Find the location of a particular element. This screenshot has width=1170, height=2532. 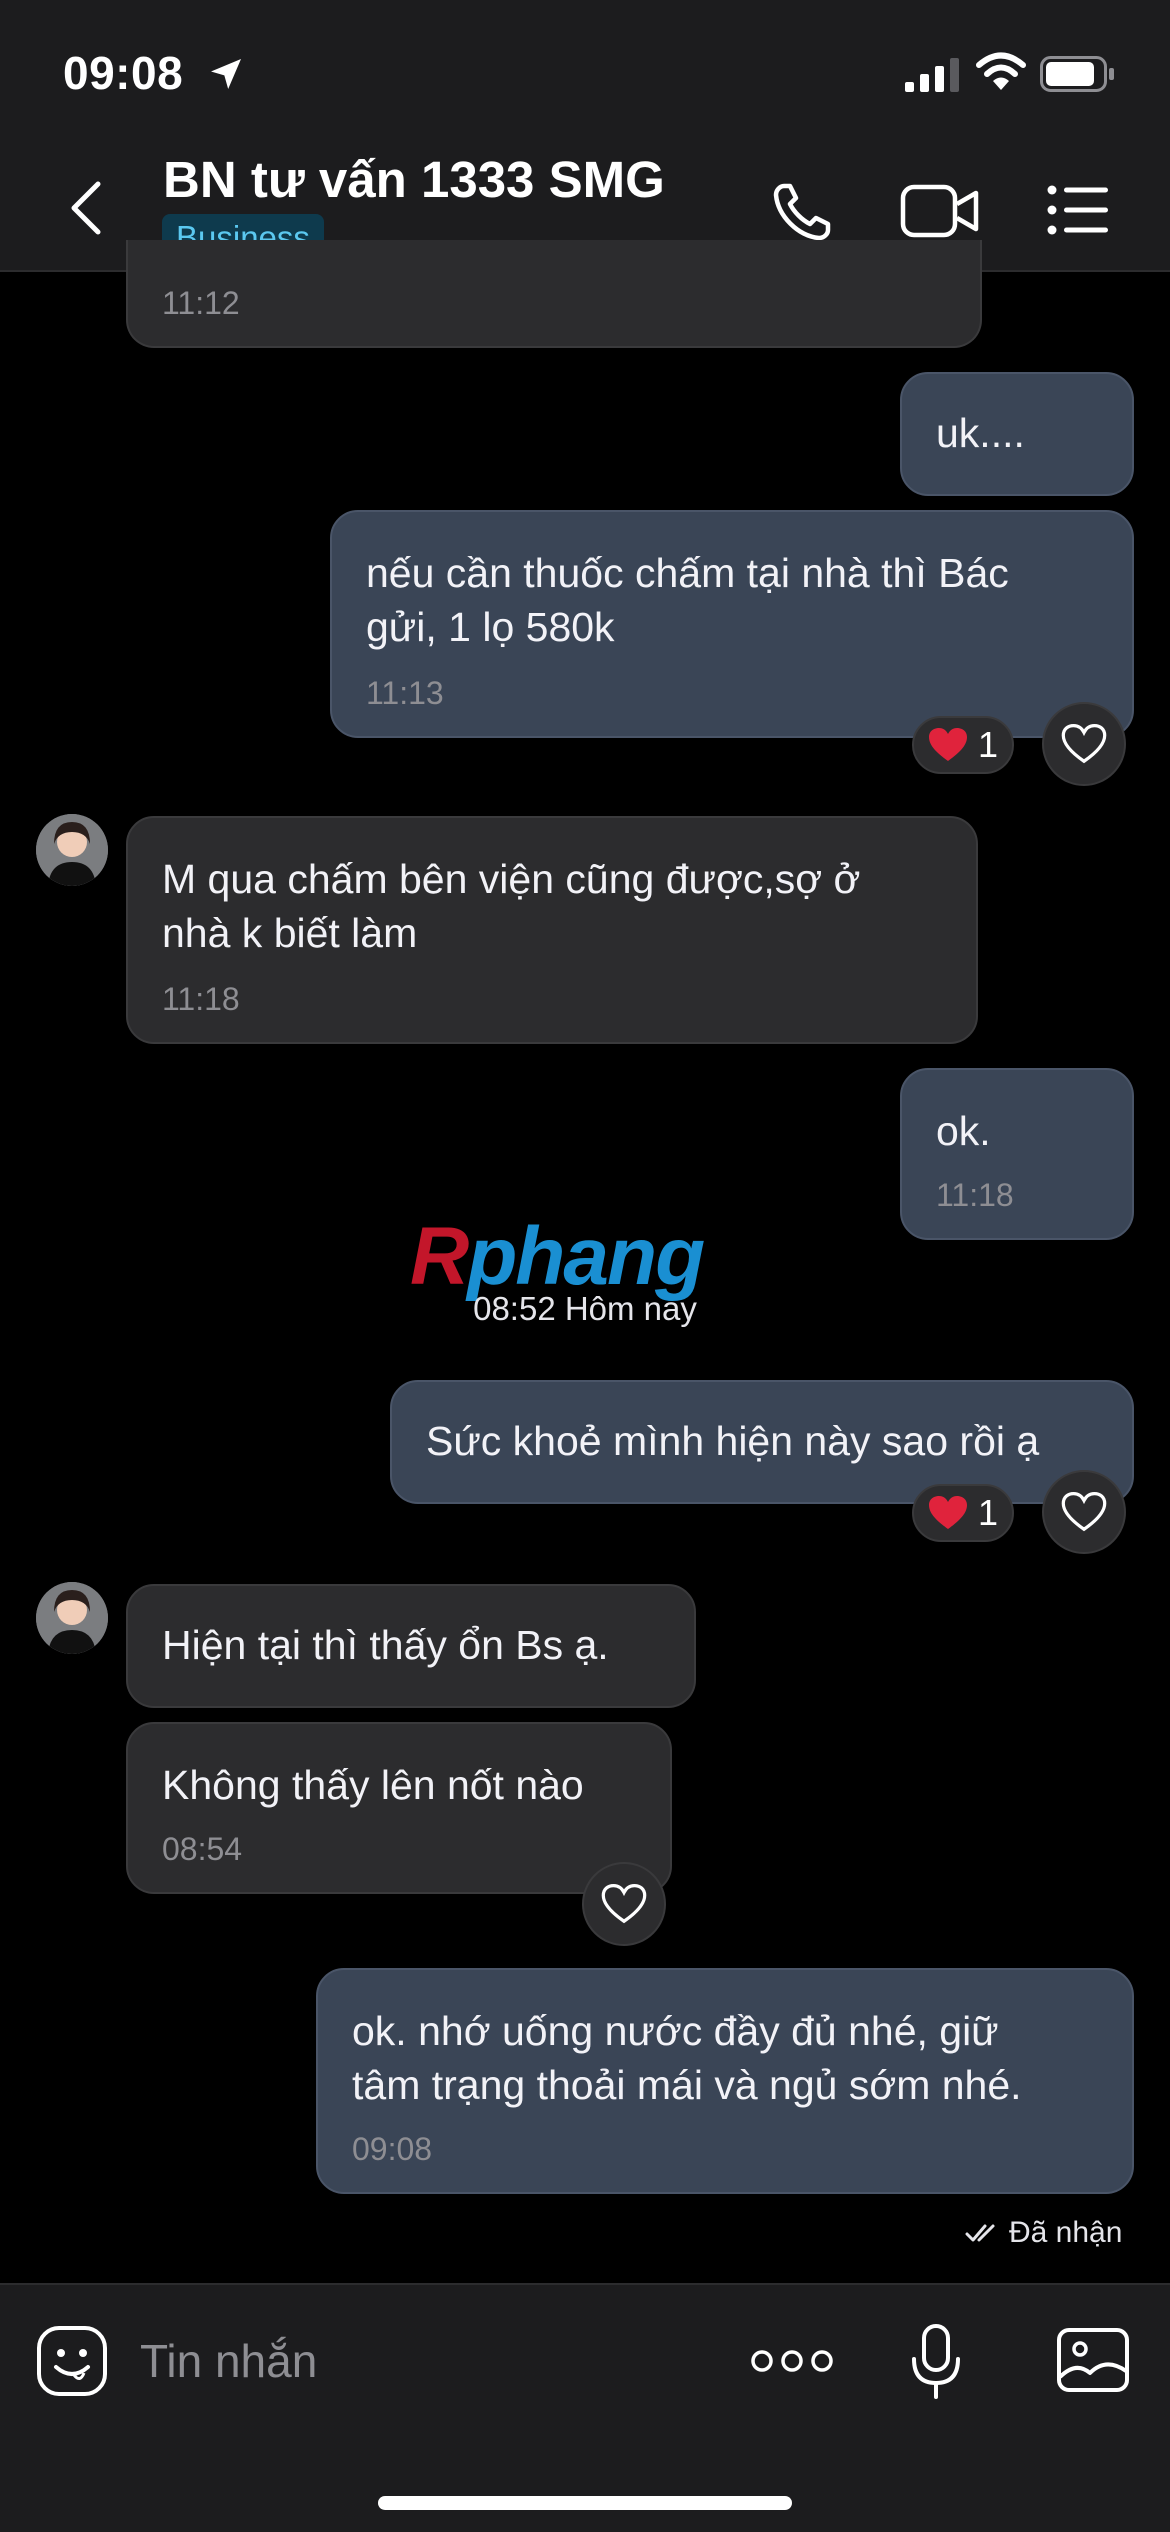

image-icon is located at coordinates (1093, 2360).